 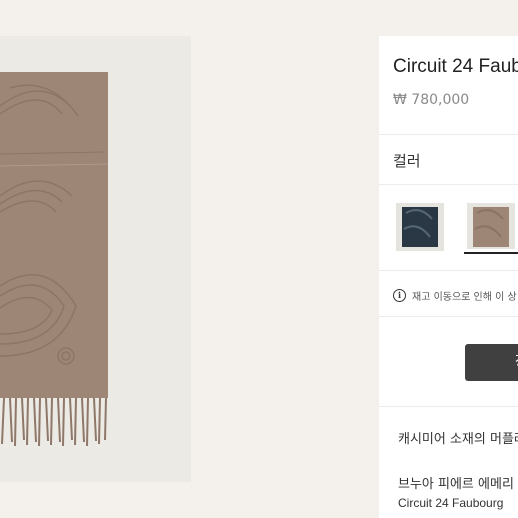 What do you see at coordinates (491, 362) in the screenshot?
I see `add-to-cart-button: 장바구니` at bounding box center [491, 362].